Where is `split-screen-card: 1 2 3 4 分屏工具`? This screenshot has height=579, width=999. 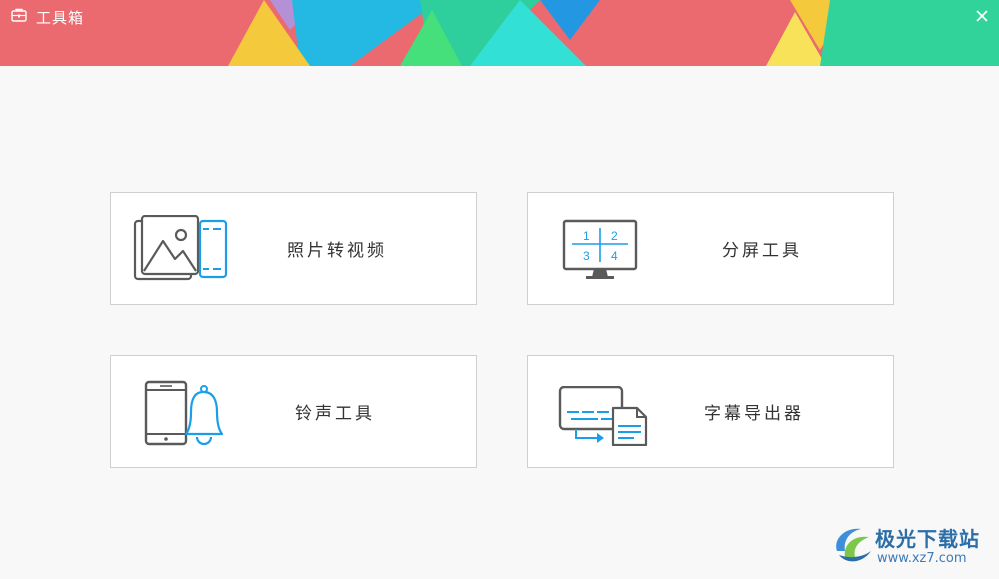 split-screen-card: 1 2 3 4 分屏工具 is located at coordinates (710, 248).